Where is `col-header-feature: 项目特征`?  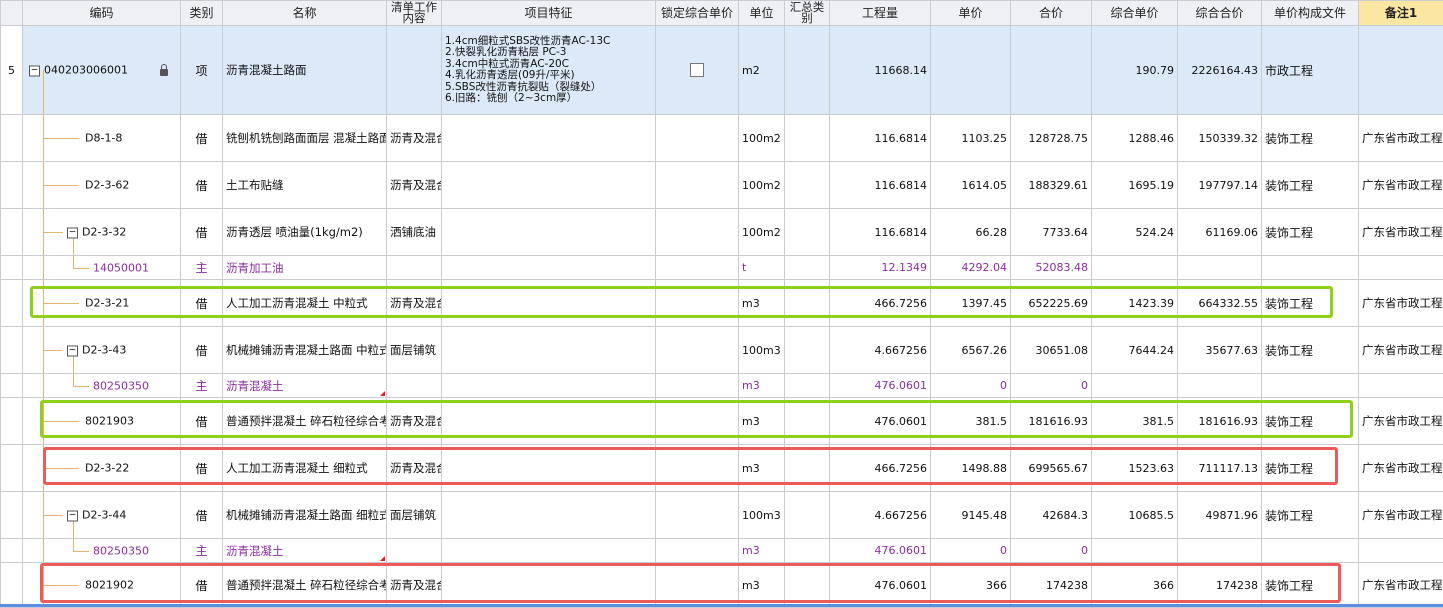 col-header-feature: 项目特征 is located at coordinates (548, 13).